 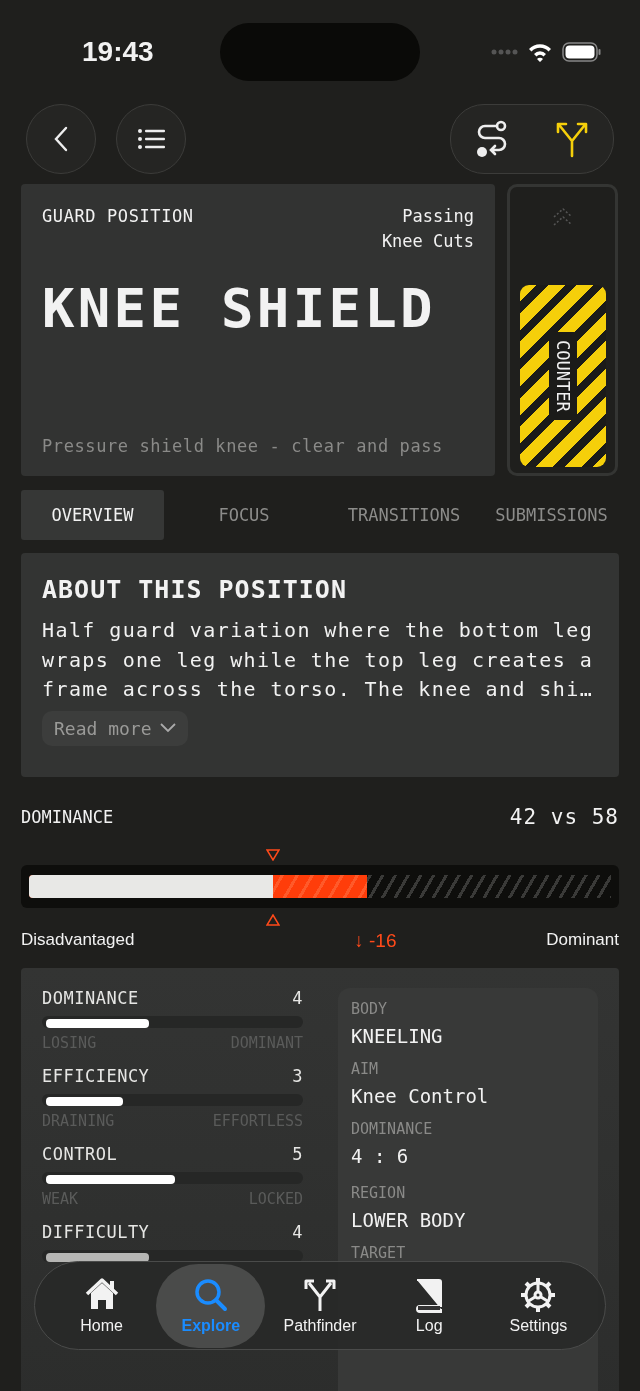 I want to click on counter-label: COUNTER, so click(x=562, y=376).